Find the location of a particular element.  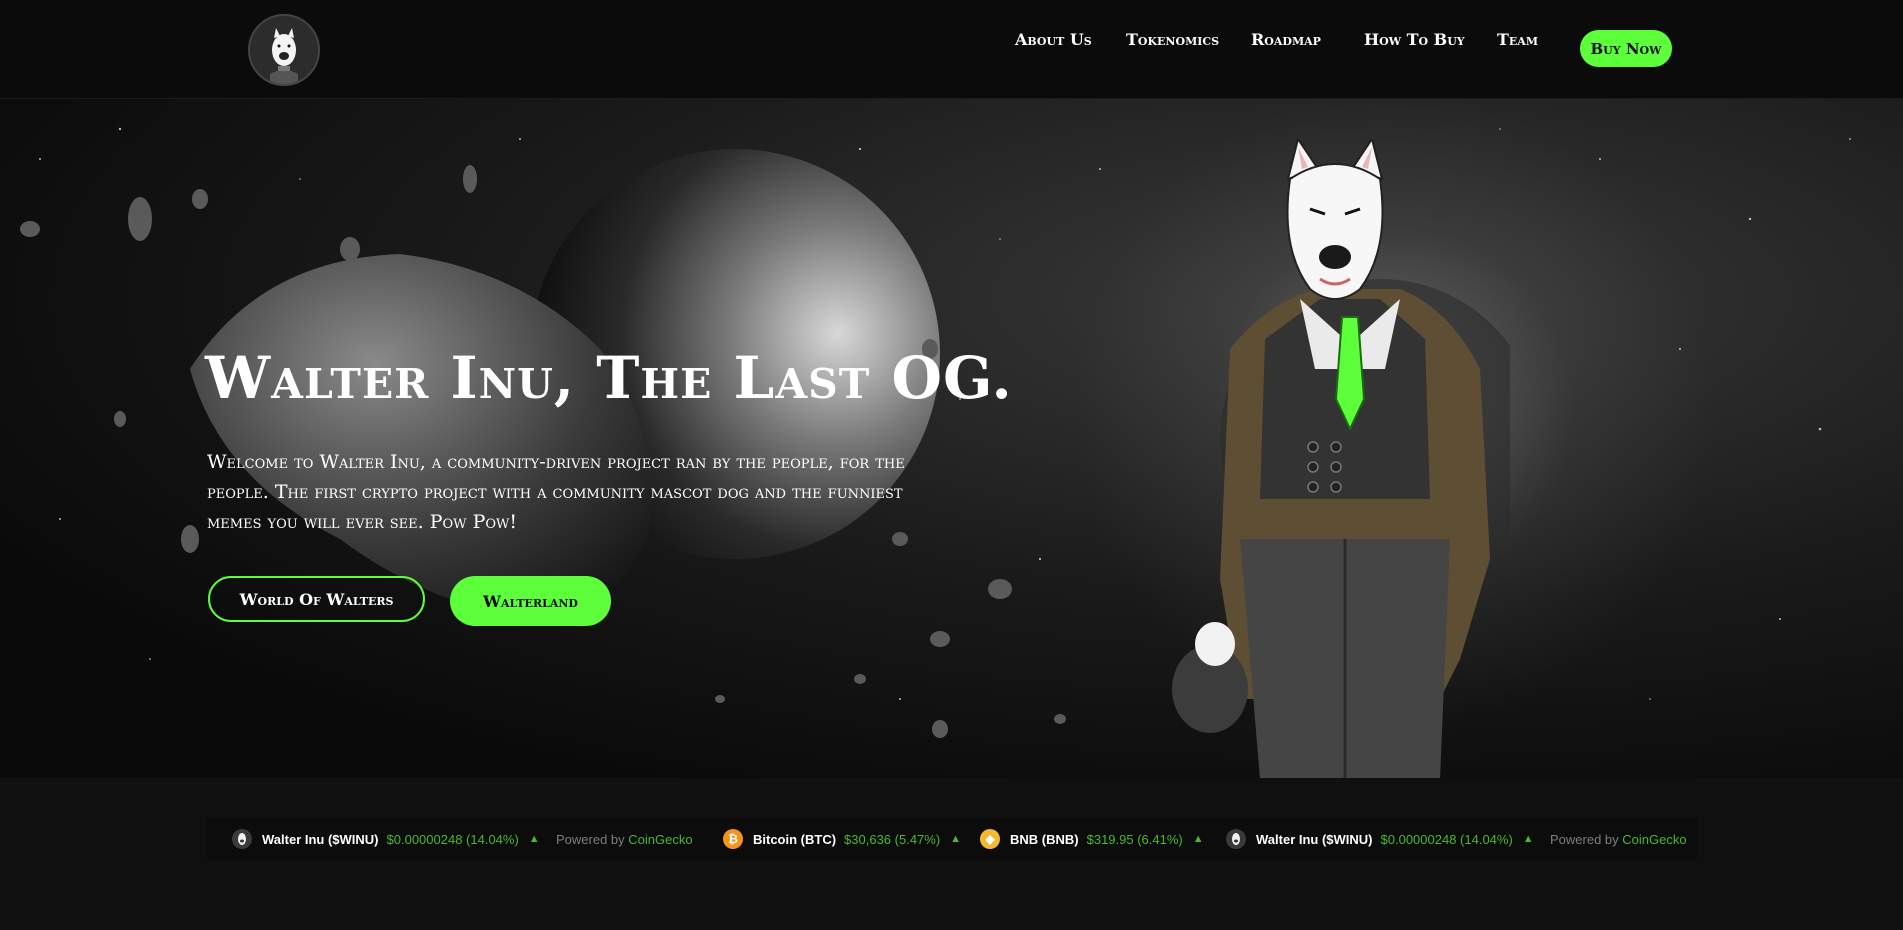

walterland-button: Walterland is located at coordinates (530, 601).